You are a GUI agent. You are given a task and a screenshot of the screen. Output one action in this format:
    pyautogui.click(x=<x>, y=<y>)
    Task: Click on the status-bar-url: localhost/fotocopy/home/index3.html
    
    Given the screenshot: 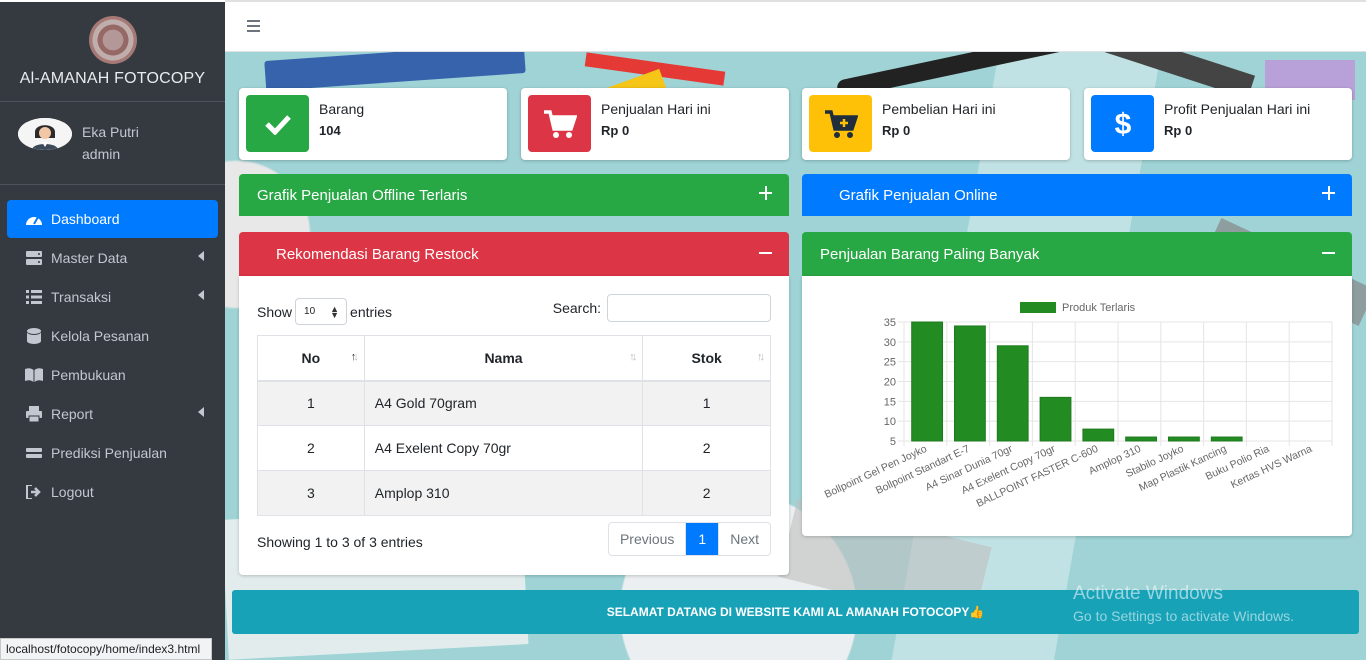 What is the action you would take?
    pyautogui.click(x=106, y=649)
    